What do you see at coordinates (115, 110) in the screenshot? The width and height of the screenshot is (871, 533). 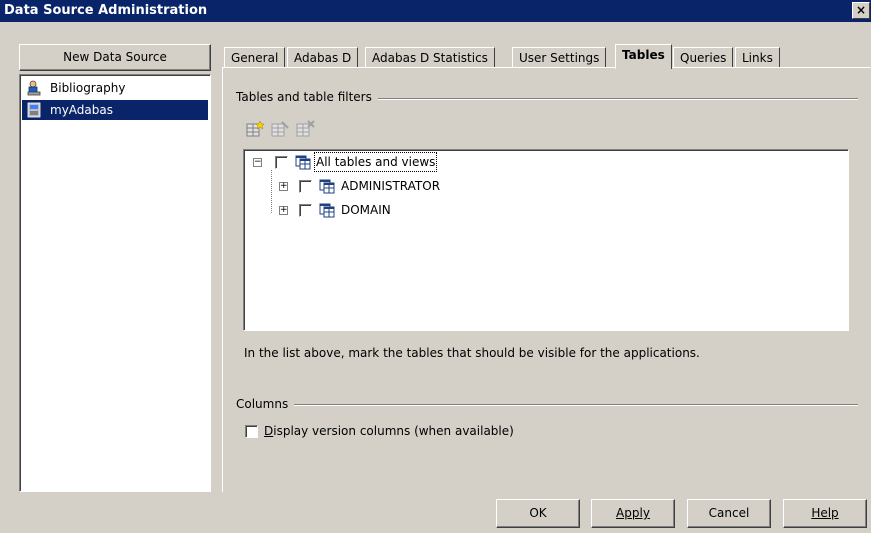 I see `data-source-item-myadabas: myAdabas` at bounding box center [115, 110].